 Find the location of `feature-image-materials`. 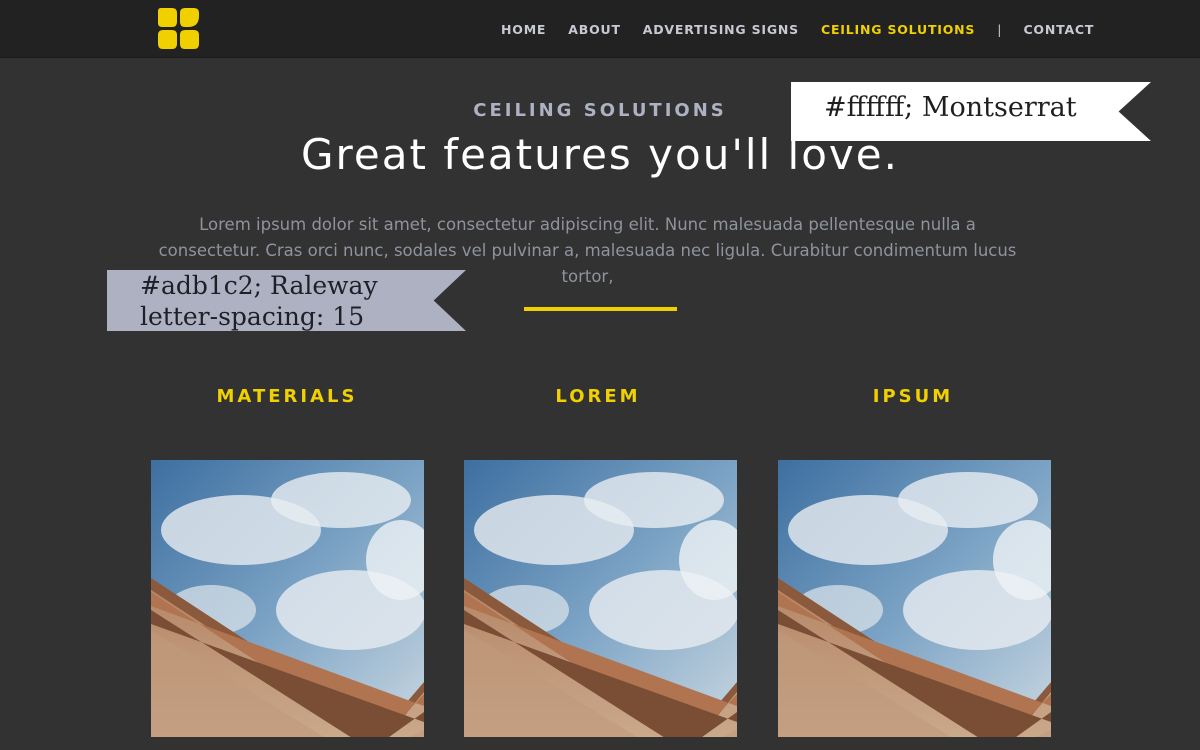

feature-image-materials is located at coordinates (287, 598).